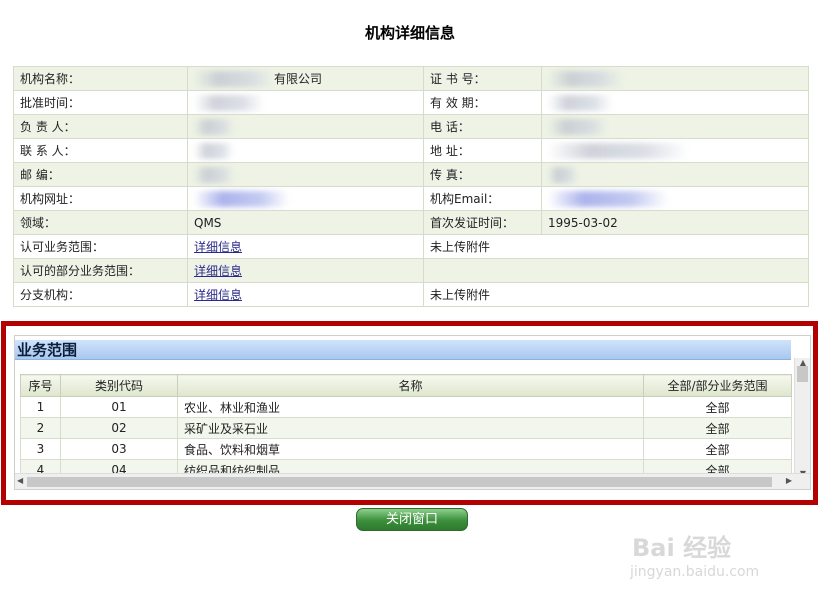 The width and height of the screenshot is (820, 601). What do you see at coordinates (100, 222) in the screenshot?
I see `label-field: 领域：` at bounding box center [100, 222].